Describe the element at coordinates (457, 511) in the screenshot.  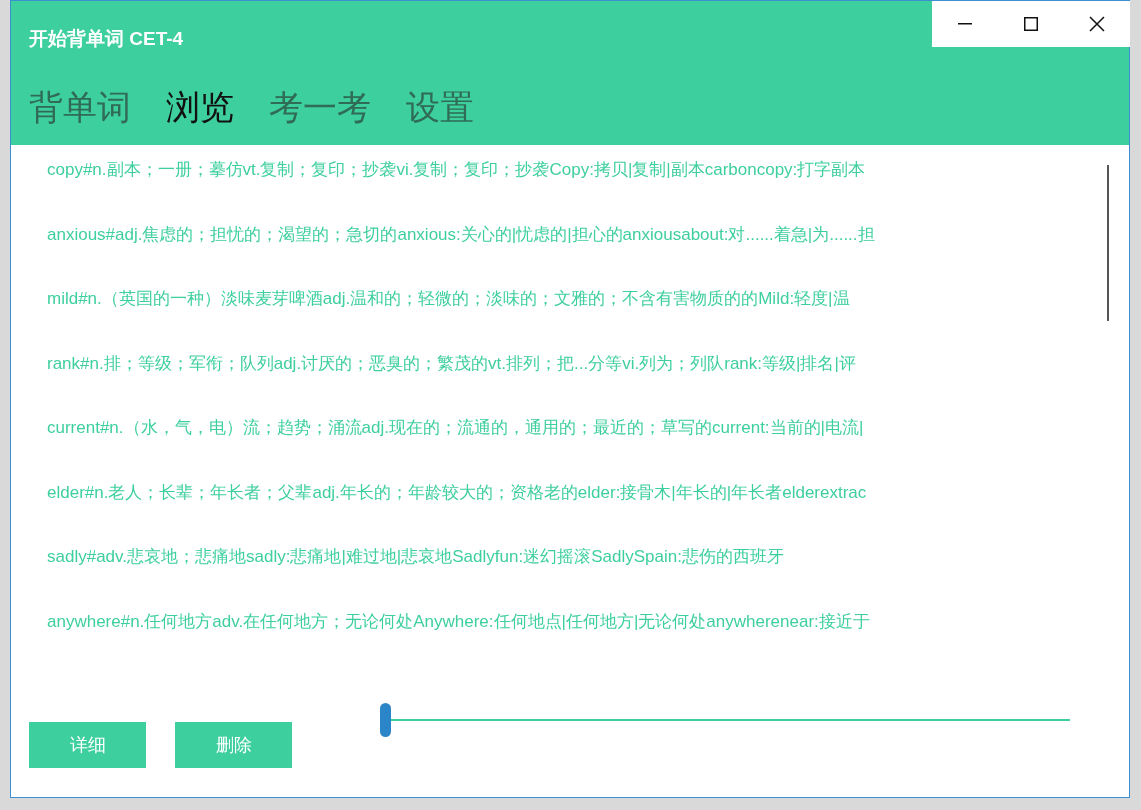
I see `word-entry: elder#n.老人；长辈；年长者；父辈adj.年长的；年龄较大的；资格老的elder:接骨木|年长的|年长者elderextrac` at that location.